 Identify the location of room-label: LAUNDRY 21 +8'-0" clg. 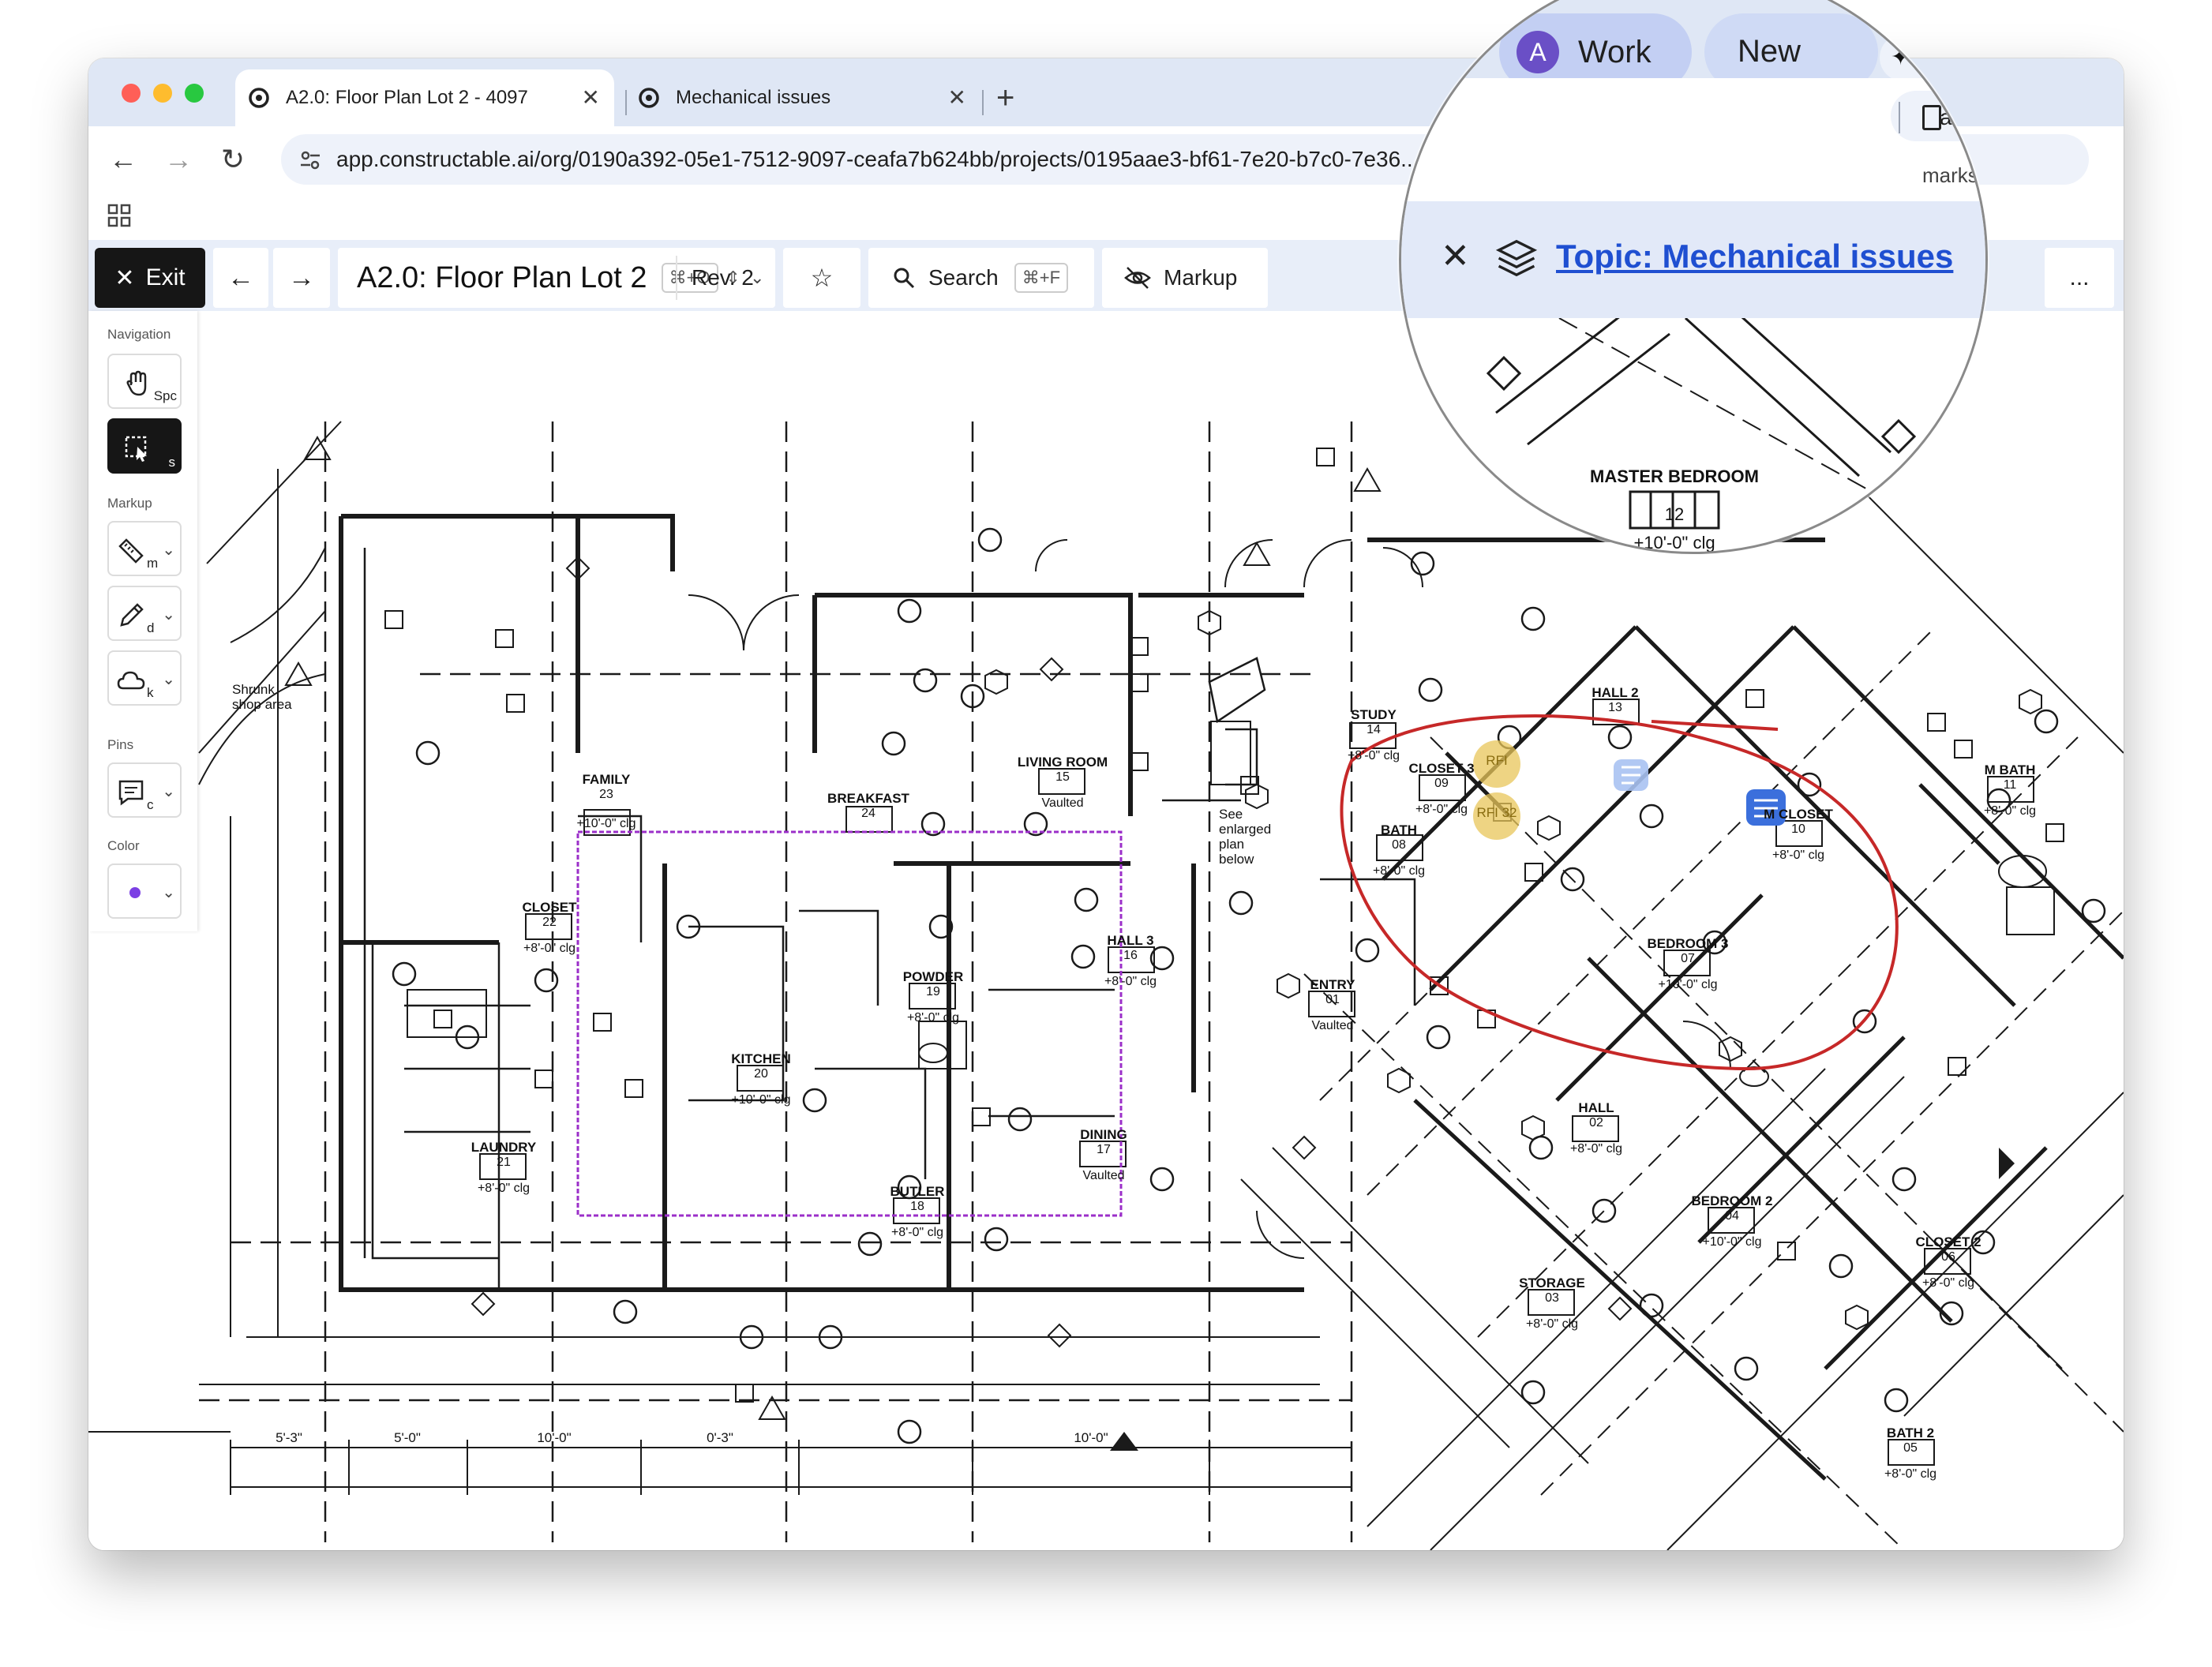
(504, 1167).